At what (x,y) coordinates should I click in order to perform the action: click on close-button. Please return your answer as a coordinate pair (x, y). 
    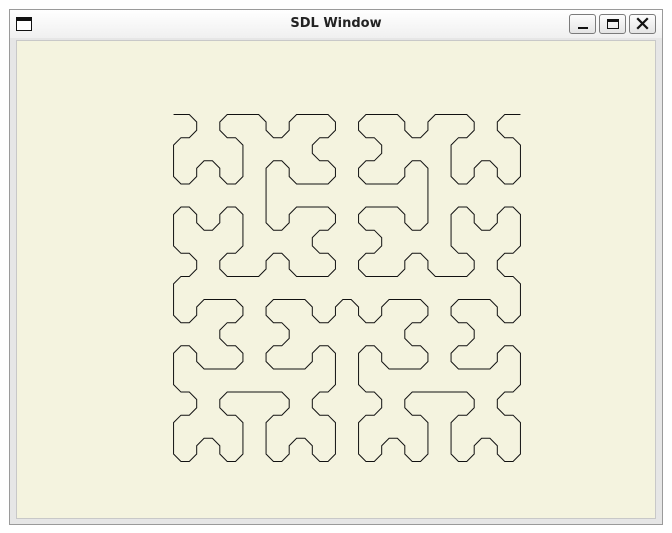
    Looking at the image, I should click on (642, 24).